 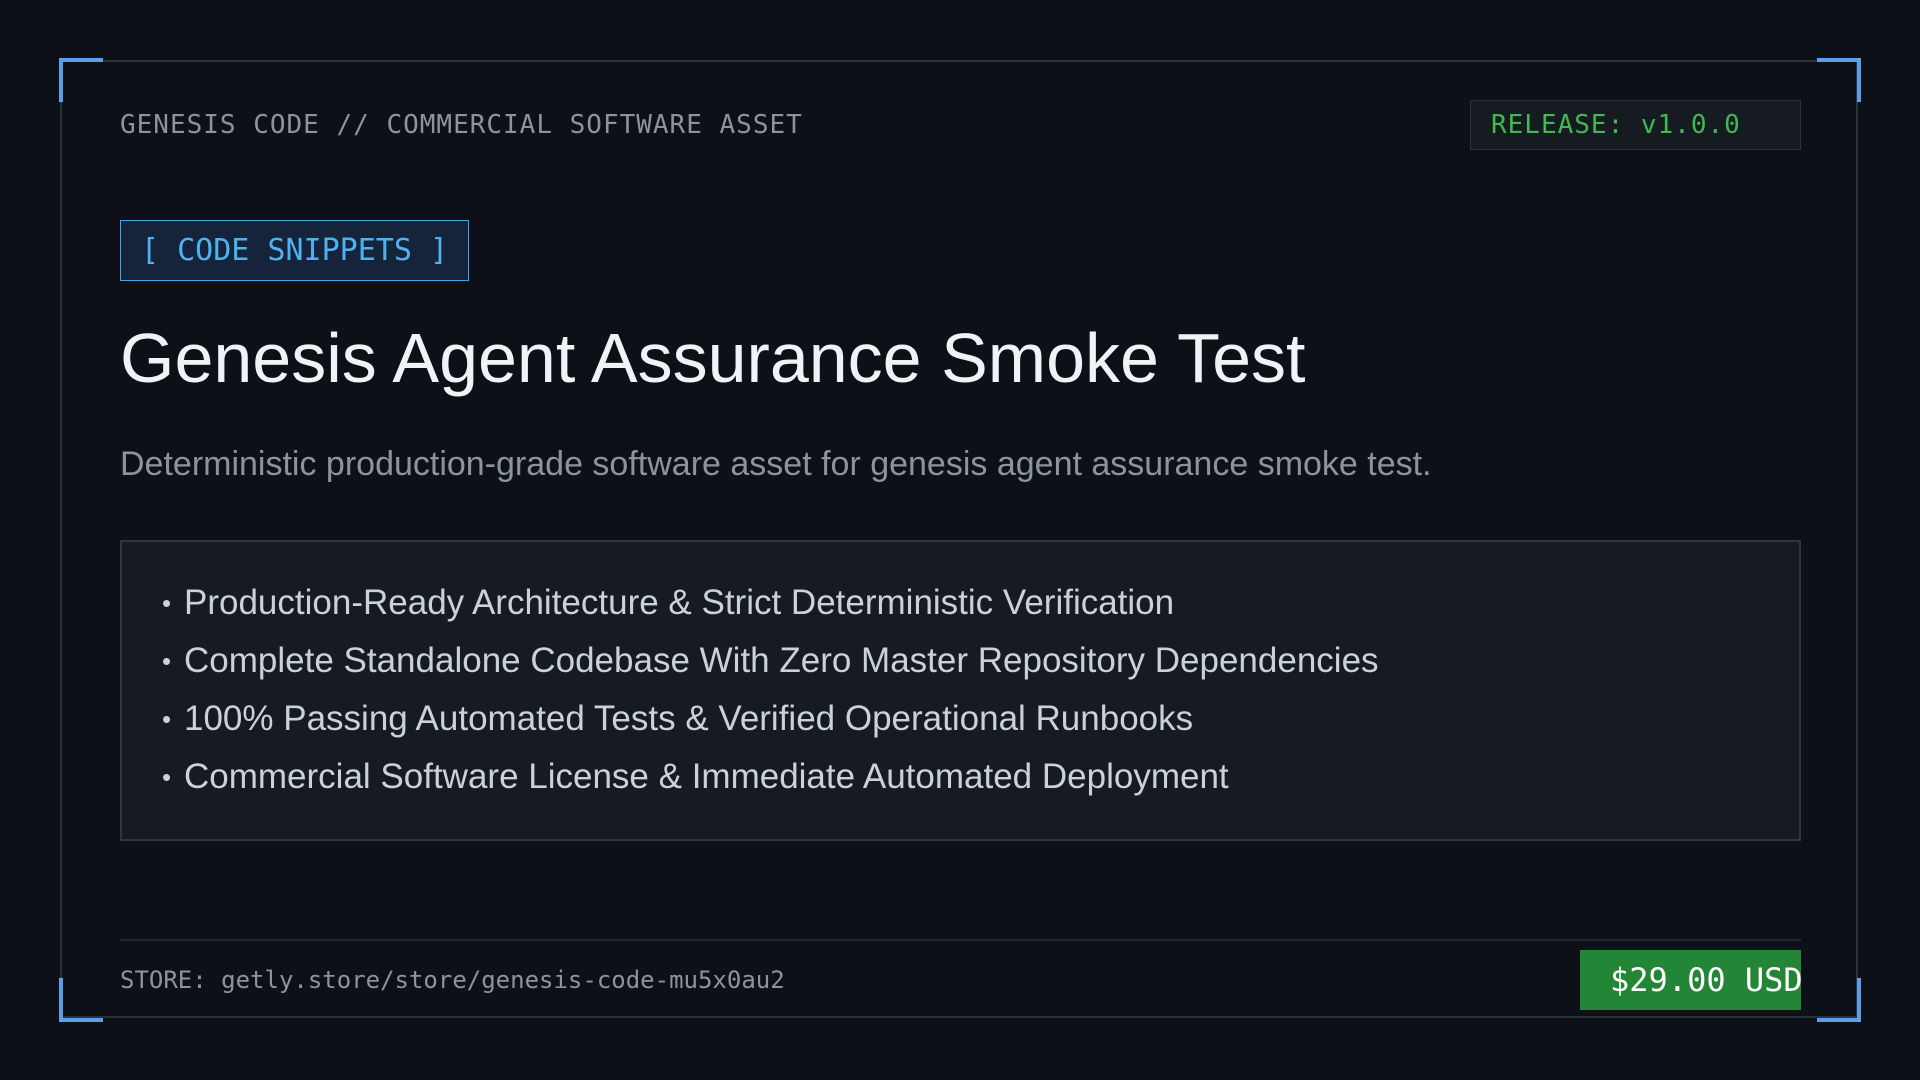 What do you see at coordinates (295, 250) in the screenshot?
I see `category-tag: [ CODE SNIPPETS ]` at bounding box center [295, 250].